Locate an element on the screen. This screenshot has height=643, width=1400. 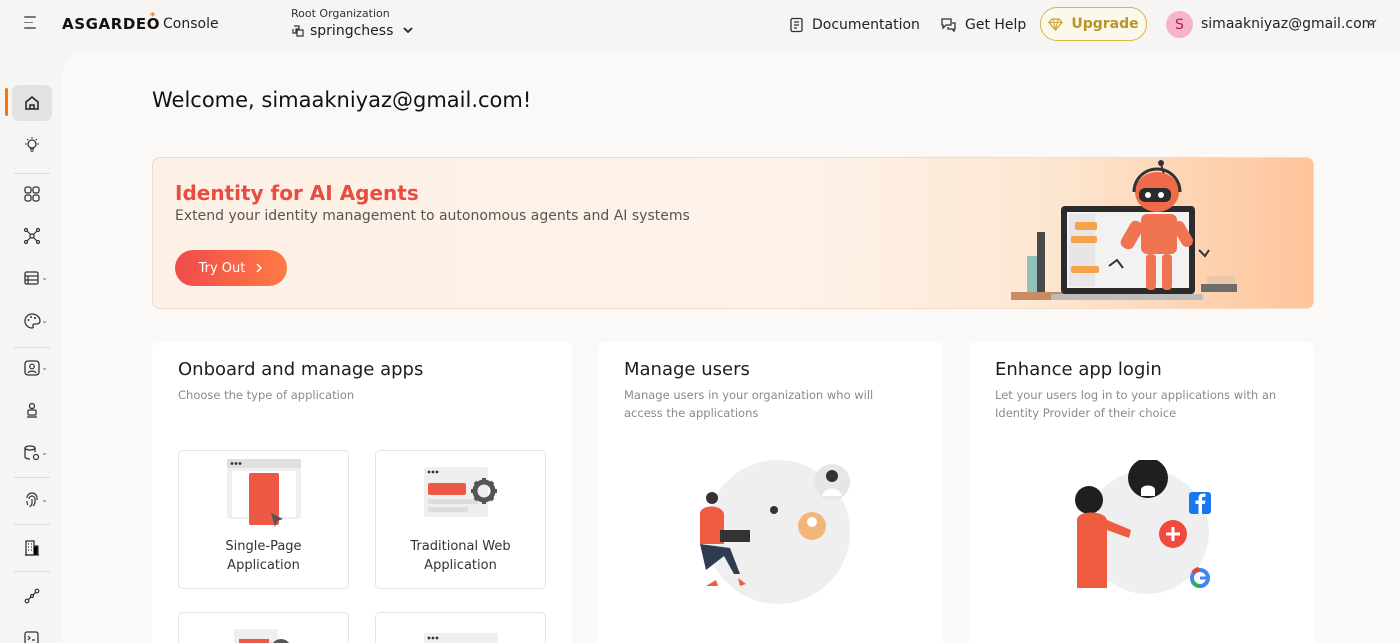
standard-app-icon is located at coordinates (461, 638).